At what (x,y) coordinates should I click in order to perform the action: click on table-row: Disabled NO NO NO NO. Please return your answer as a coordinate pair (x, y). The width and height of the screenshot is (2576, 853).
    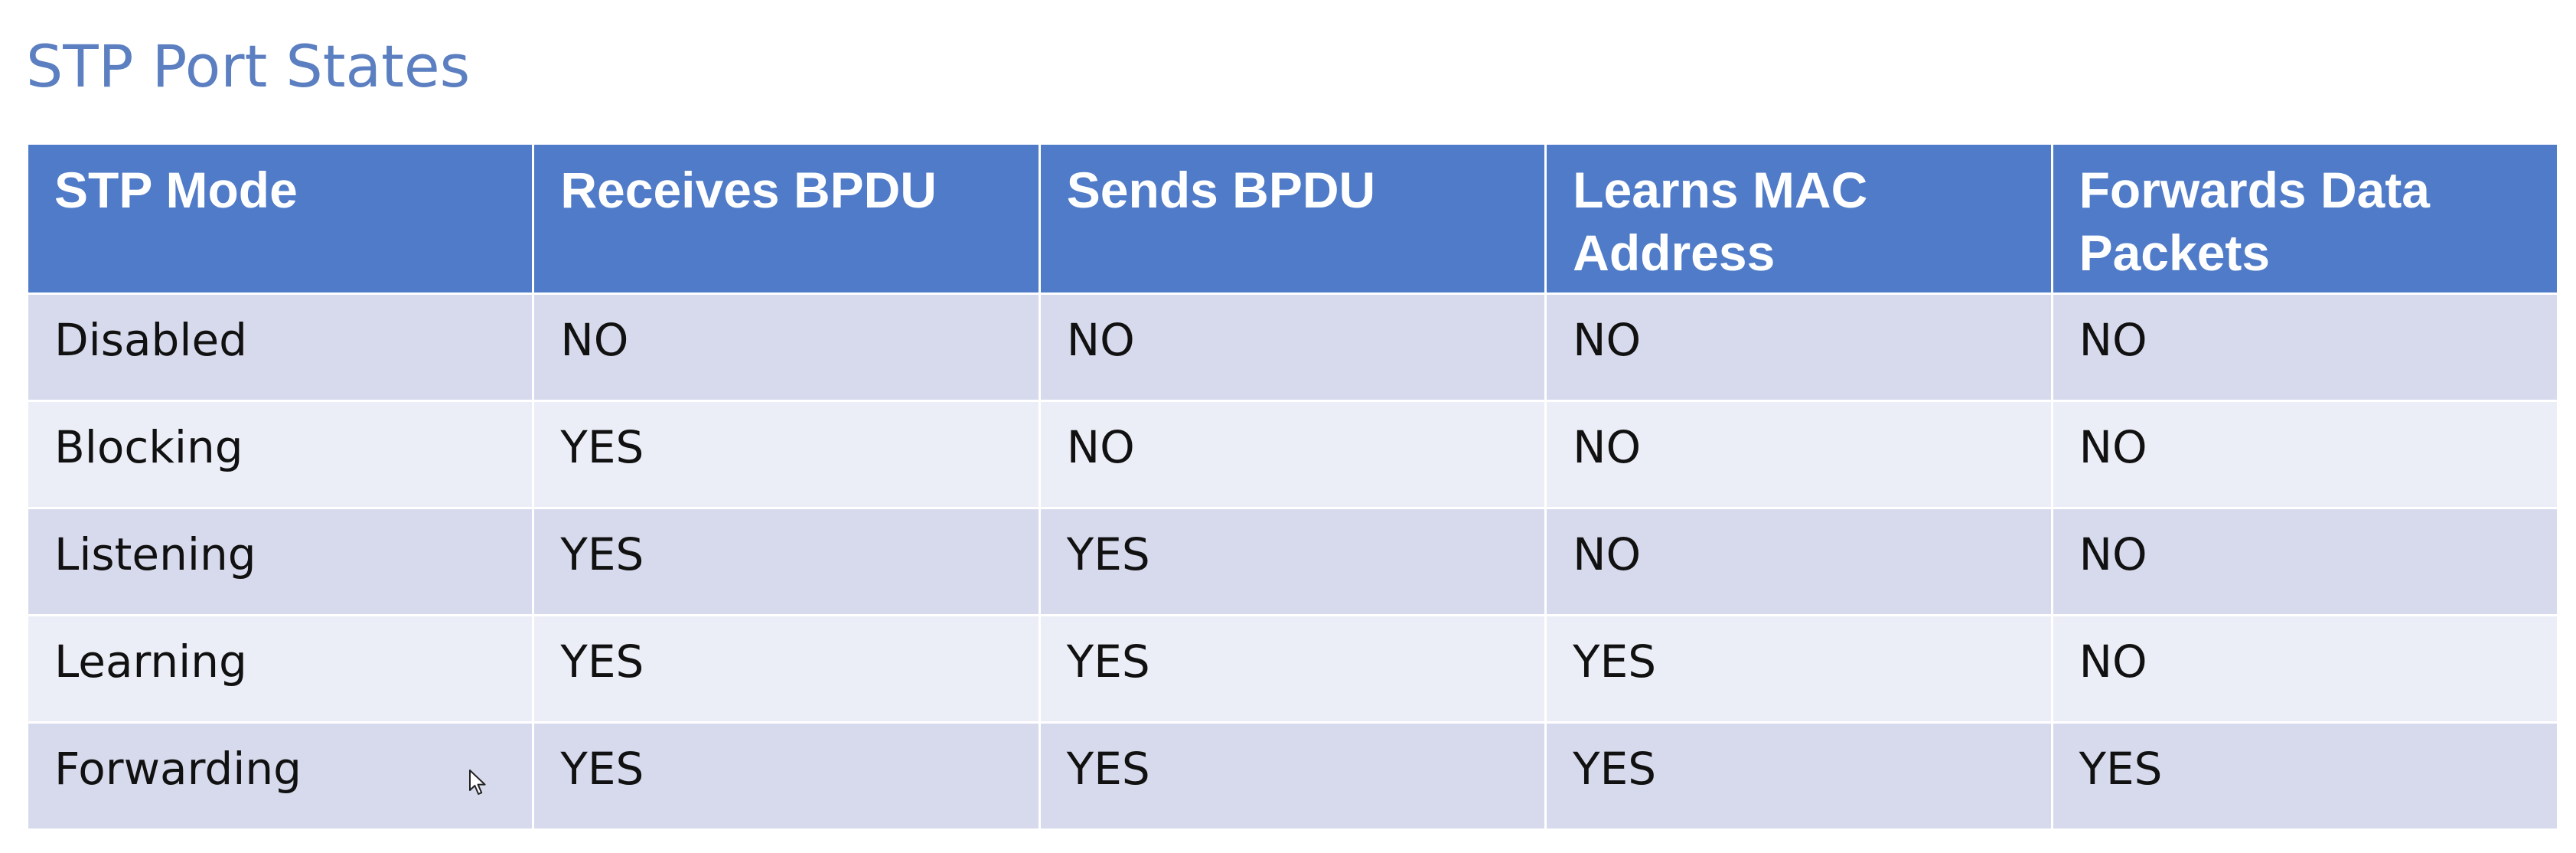
    Looking at the image, I should click on (1292, 347).